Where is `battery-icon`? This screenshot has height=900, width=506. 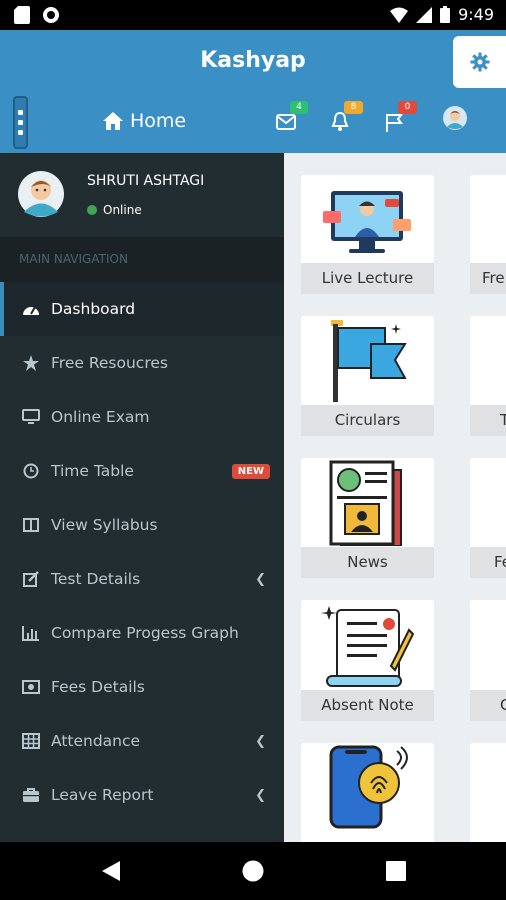 battery-icon is located at coordinates (445, 14).